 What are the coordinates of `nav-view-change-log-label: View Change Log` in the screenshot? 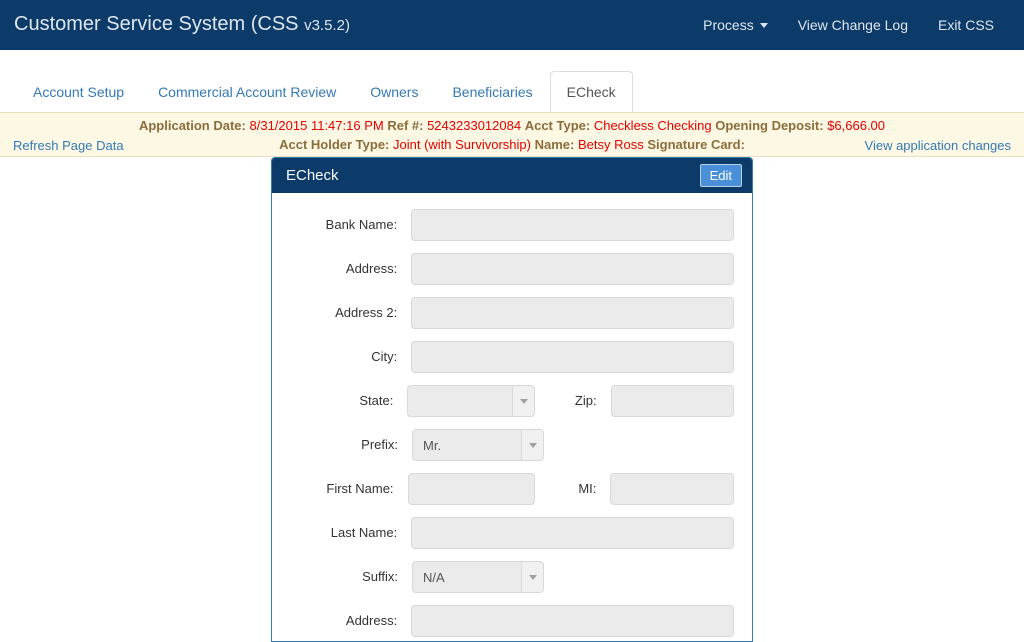 It's located at (852, 25).